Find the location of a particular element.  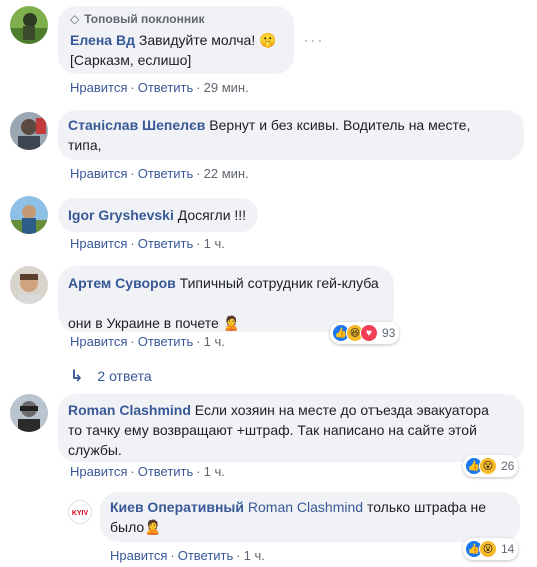

reply-actions: Нравится · Ответить · 1 ч. is located at coordinates (187, 555).